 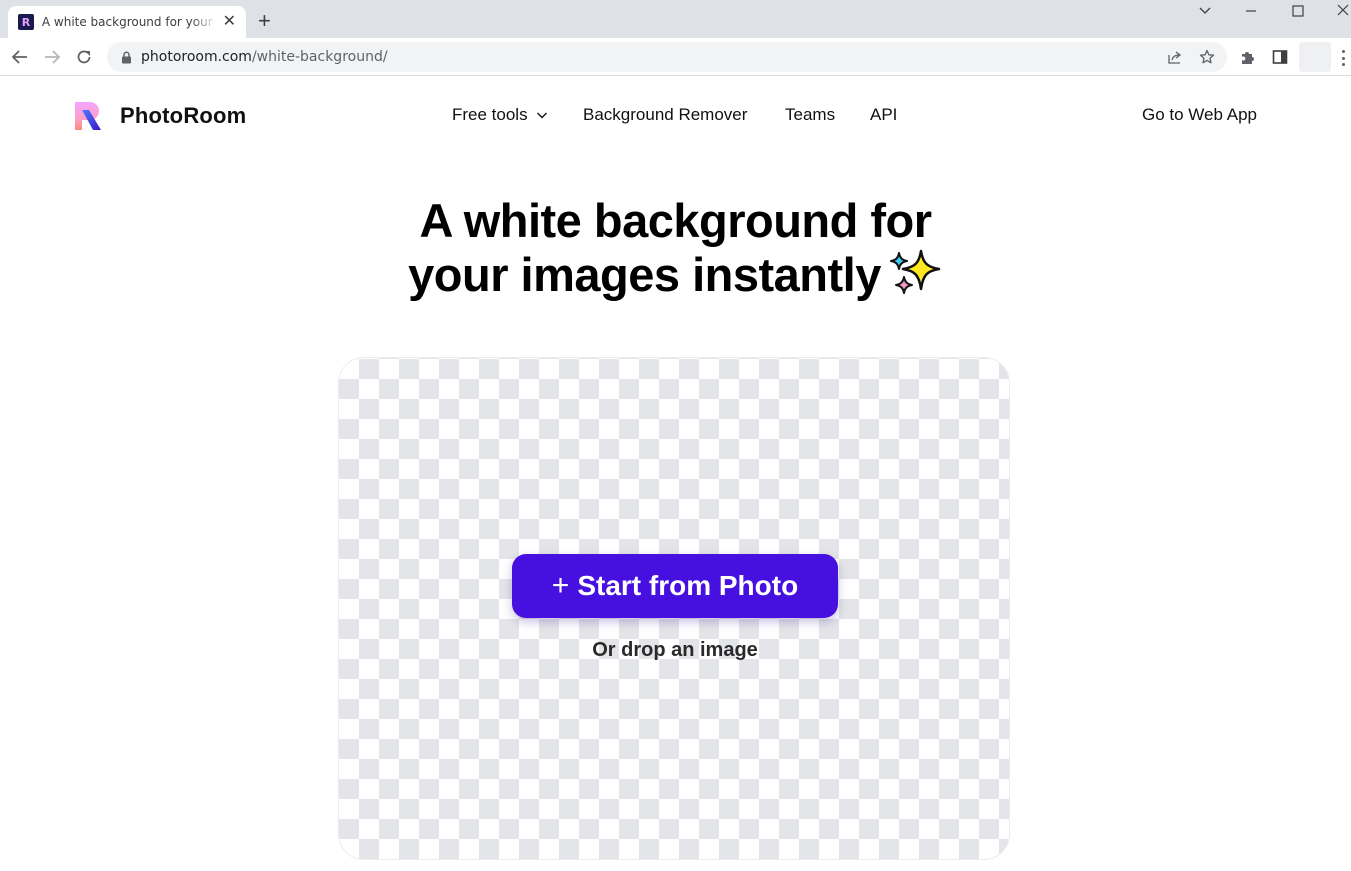 I want to click on minimize-button, so click(x=1251, y=11).